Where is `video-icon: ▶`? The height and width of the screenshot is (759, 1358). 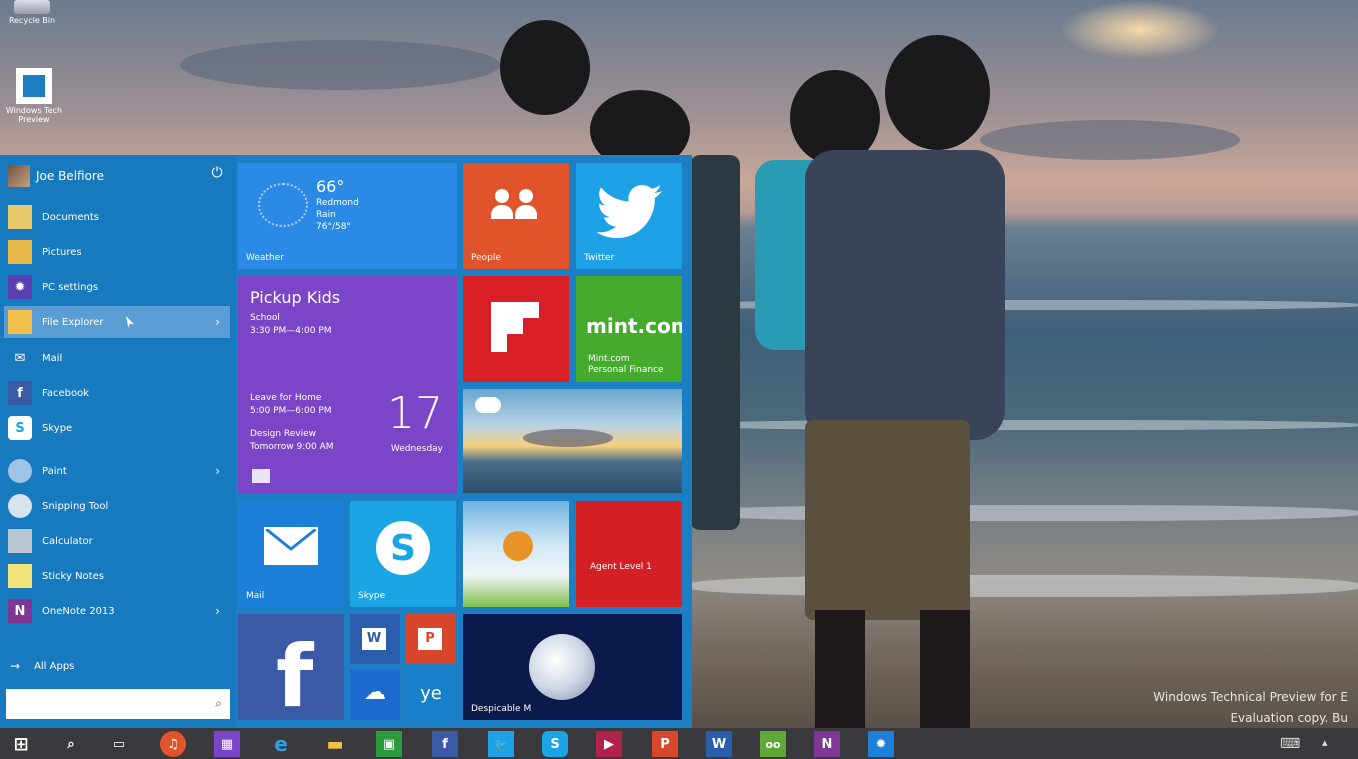
video-icon: ▶ is located at coordinates (609, 744).